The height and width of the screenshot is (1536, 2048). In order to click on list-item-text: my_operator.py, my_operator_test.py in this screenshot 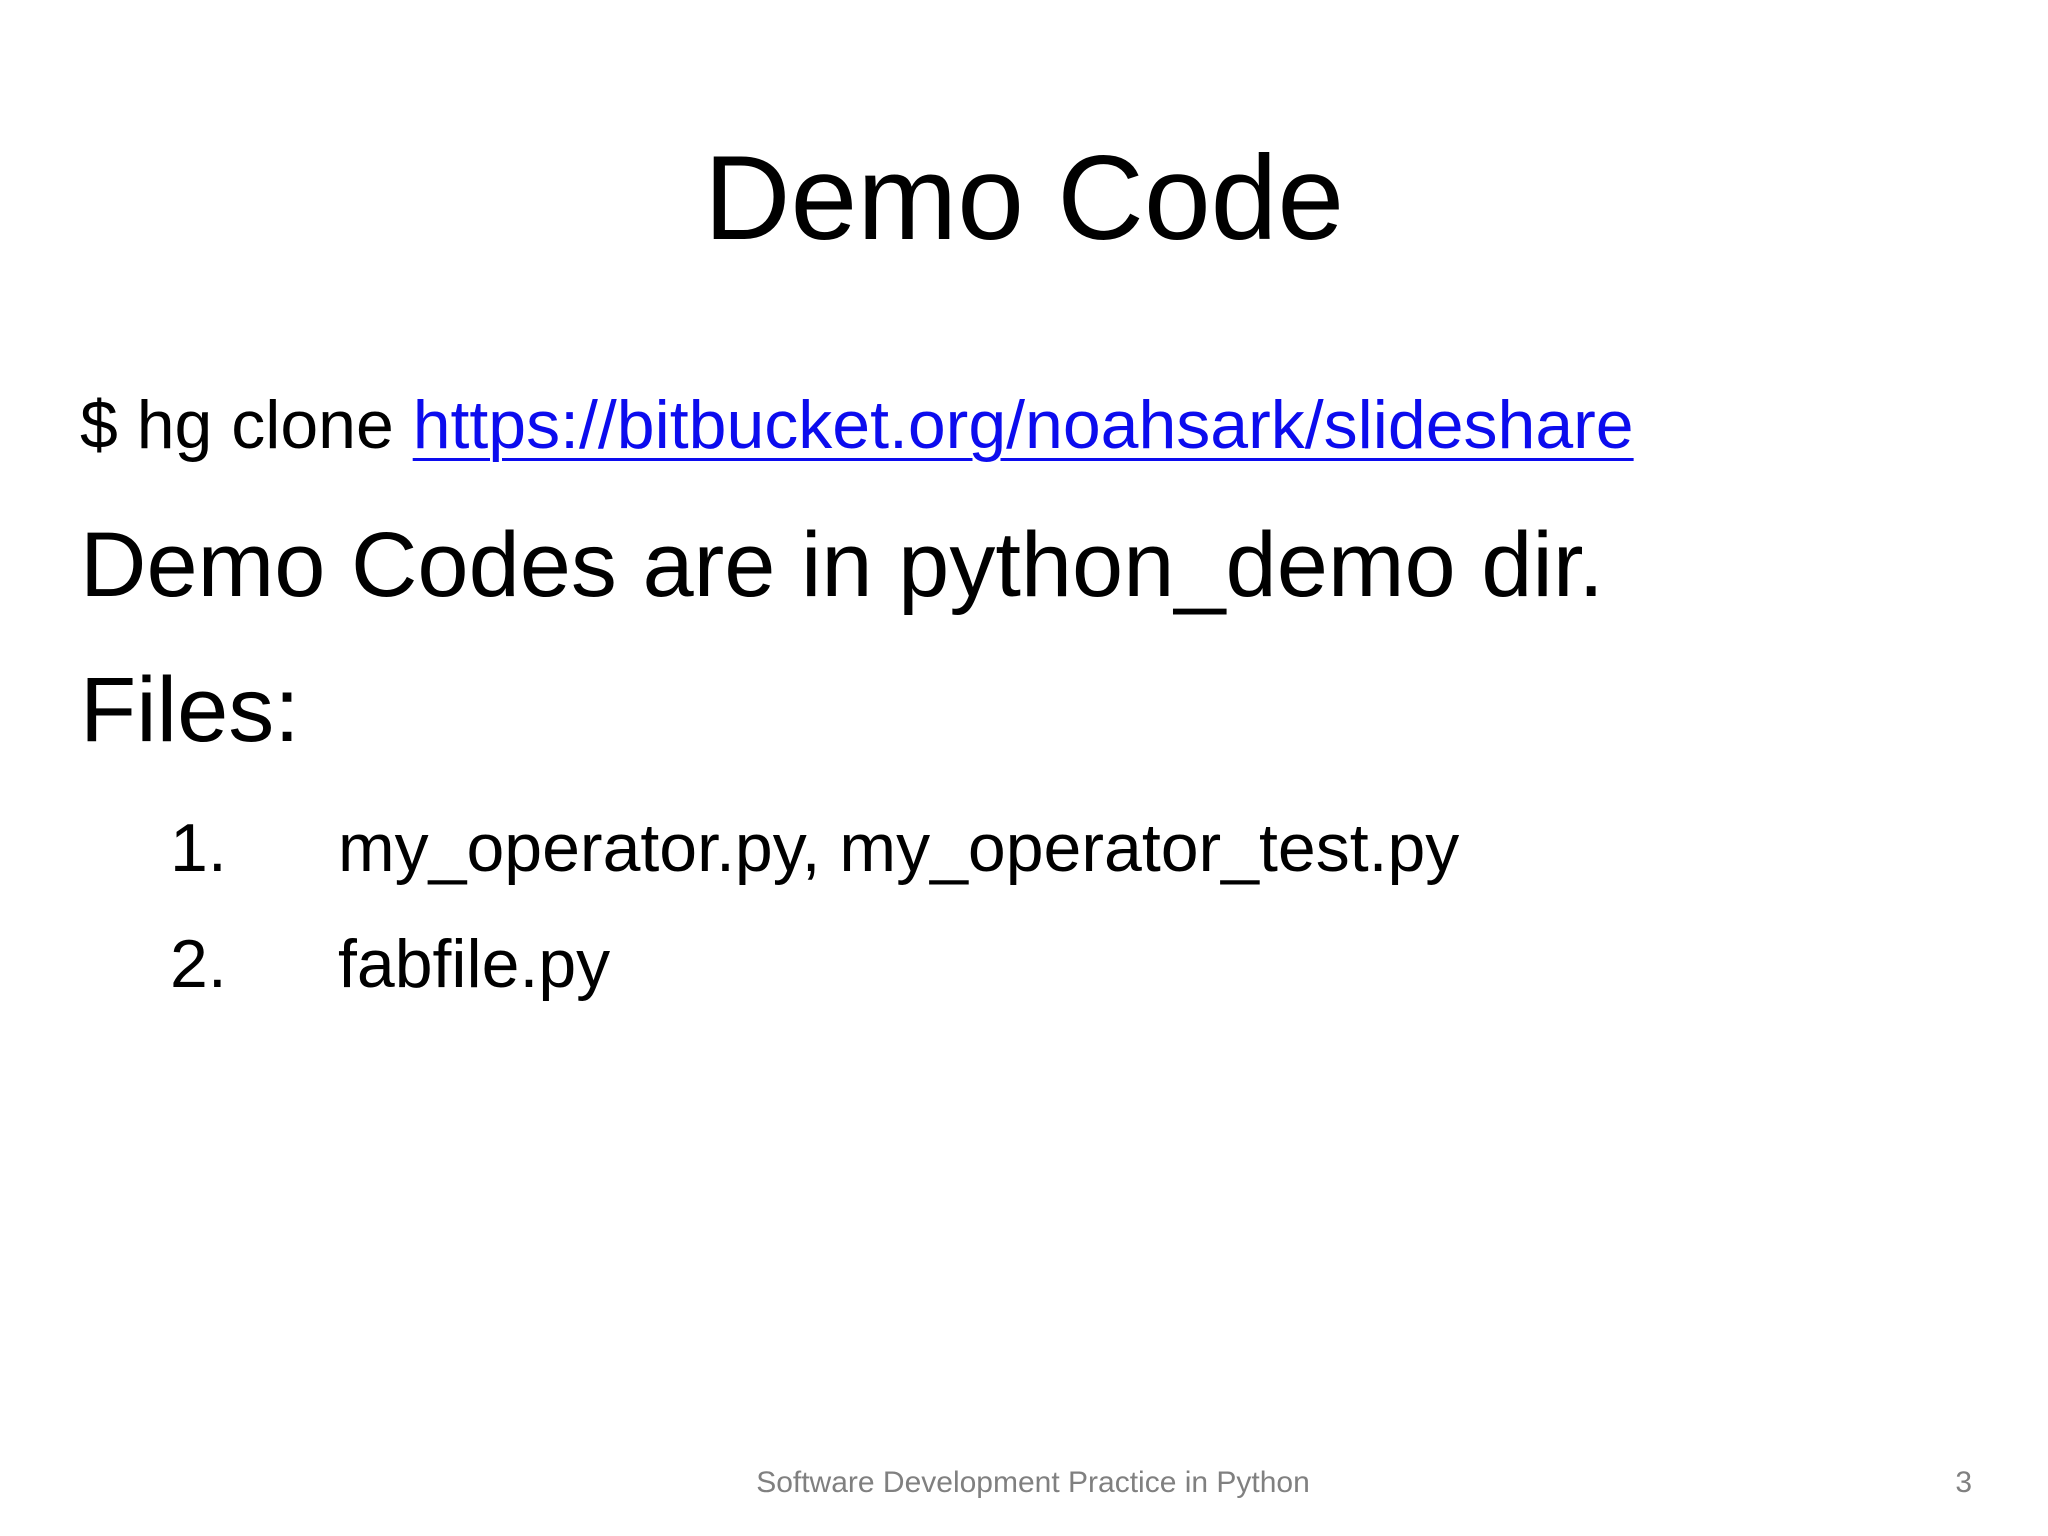, I will do `click(899, 848)`.